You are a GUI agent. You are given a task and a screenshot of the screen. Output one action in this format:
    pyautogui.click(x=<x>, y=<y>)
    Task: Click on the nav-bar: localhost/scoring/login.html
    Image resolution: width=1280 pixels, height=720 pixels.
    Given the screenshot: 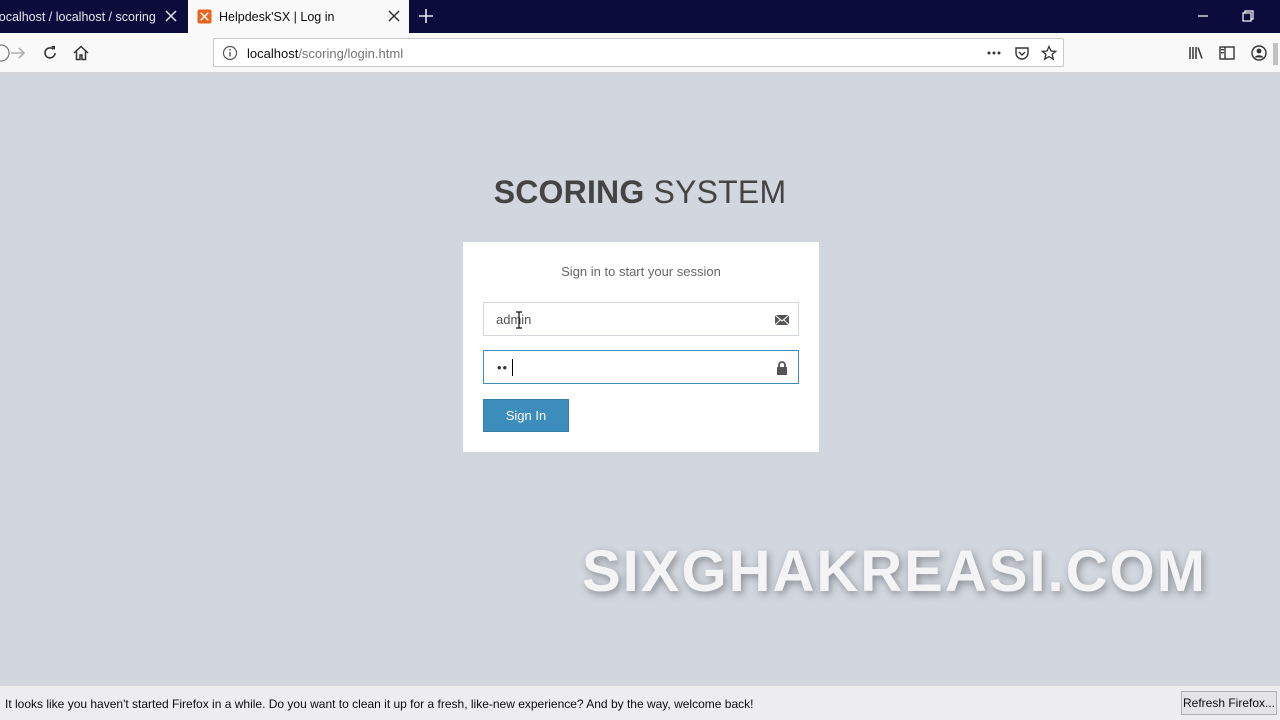 What is the action you would take?
    pyautogui.click(x=640, y=53)
    